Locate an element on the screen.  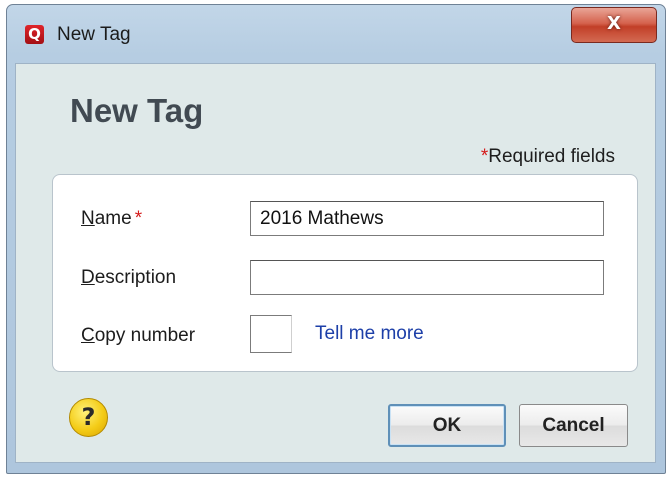
title-bar: Q New Tag X is located at coordinates (336, 34).